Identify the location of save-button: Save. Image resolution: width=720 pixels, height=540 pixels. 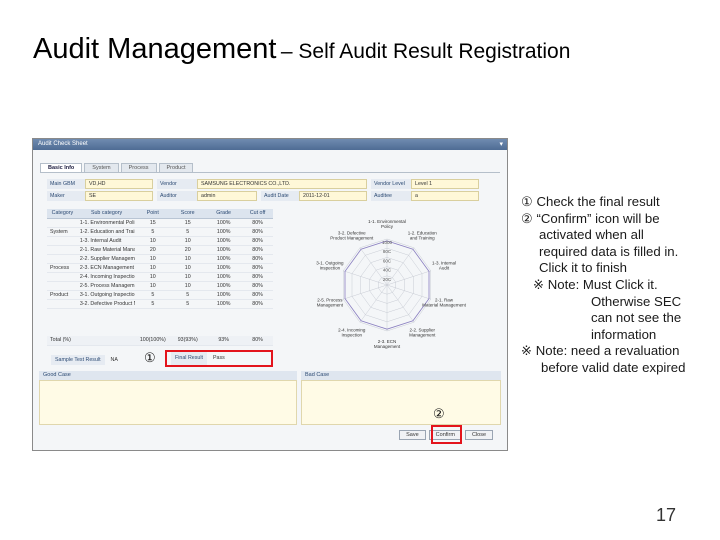
(412, 435).